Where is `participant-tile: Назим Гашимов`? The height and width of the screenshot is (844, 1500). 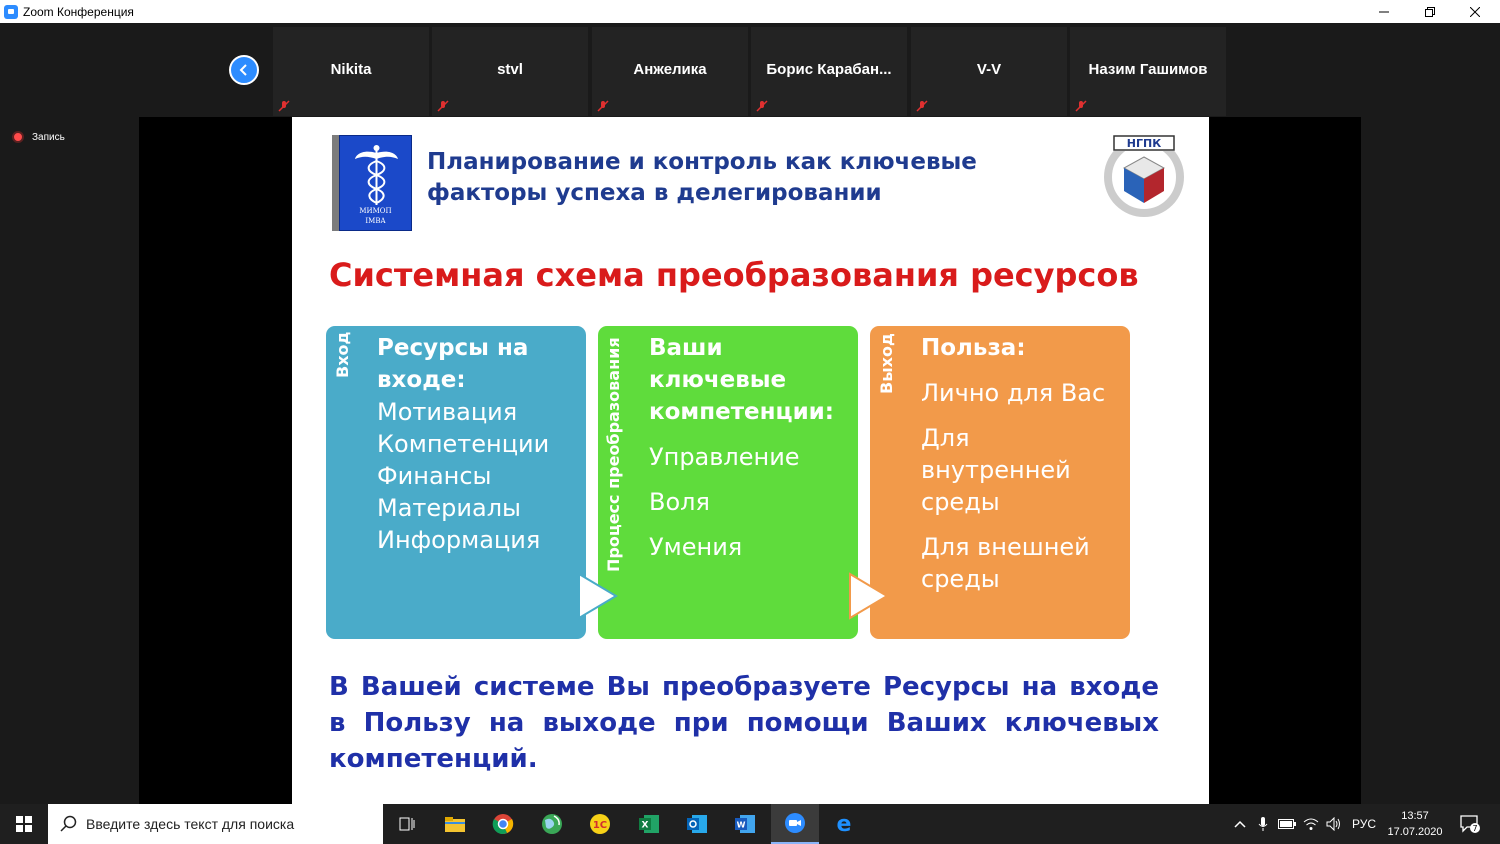
participant-tile: Назим Гашимов is located at coordinates (1148, 71).